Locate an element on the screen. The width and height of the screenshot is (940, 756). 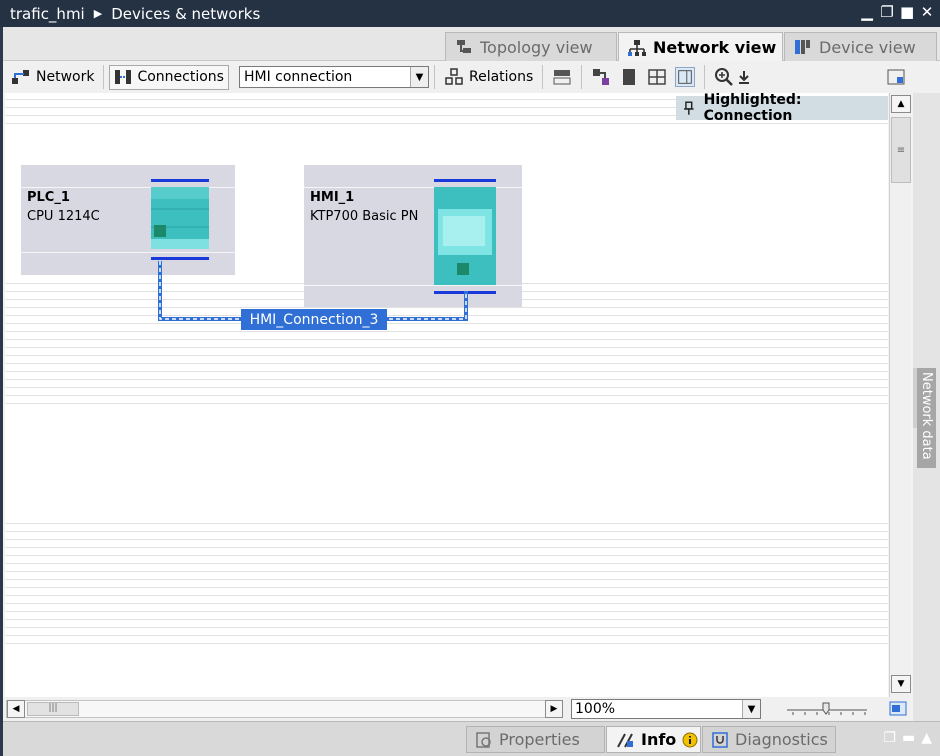
zoom-select: 100% ▼ is located at coordinates (666, 709).